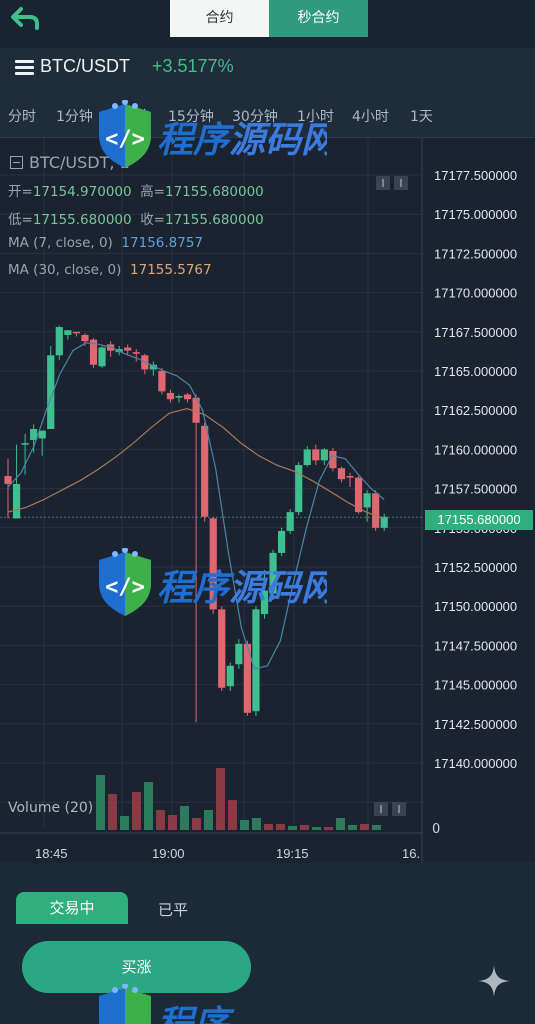  What do you see at coordinates (267, 68) in the screenshot?
I see `pair-bar: BTC/USDT +3.5177%` at bounding box center [267, 68].